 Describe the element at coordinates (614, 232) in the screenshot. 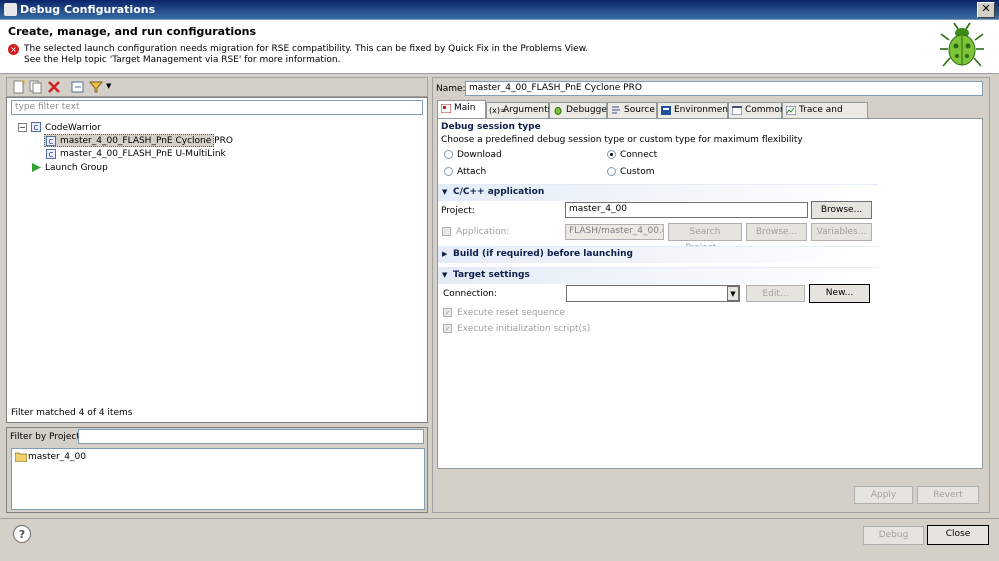

I see `application-input: FLASH/master_4_00.elf` at that location.